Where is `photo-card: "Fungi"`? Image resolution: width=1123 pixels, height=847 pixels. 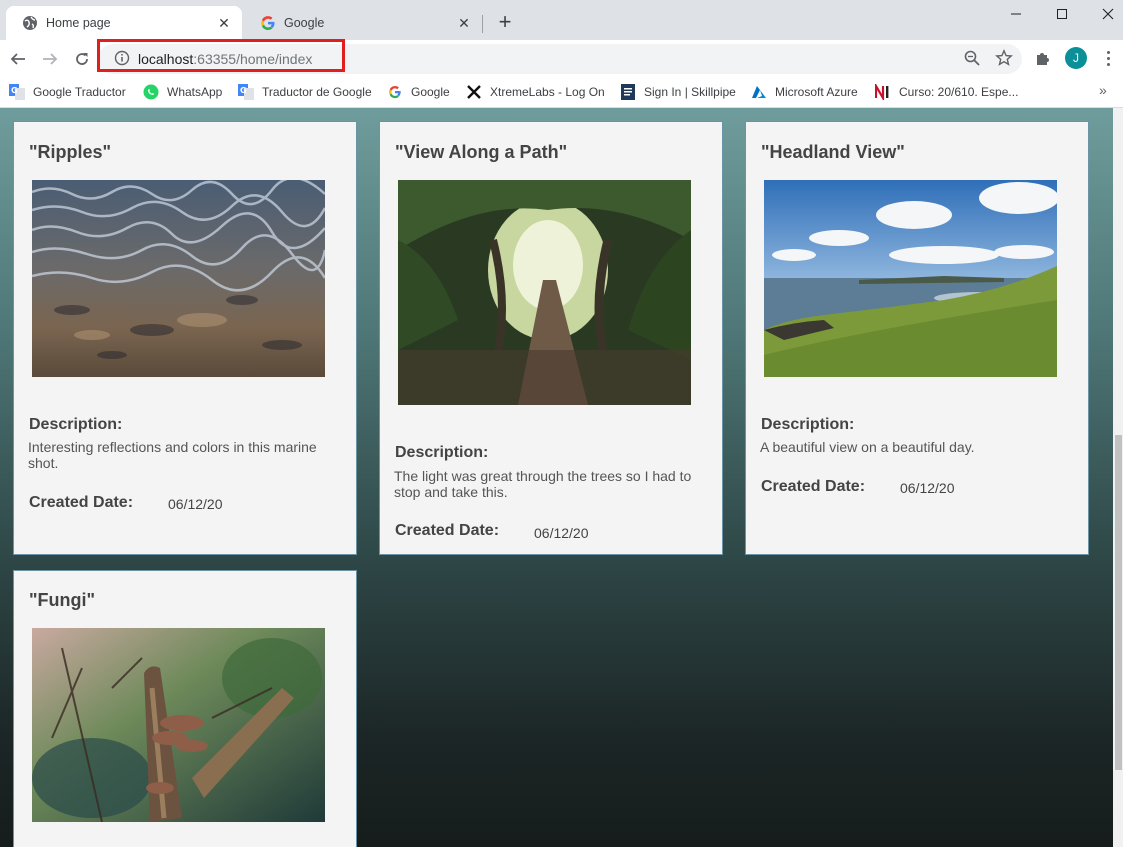
photo-card: "Fungi" is located at coordinates (185, 708).